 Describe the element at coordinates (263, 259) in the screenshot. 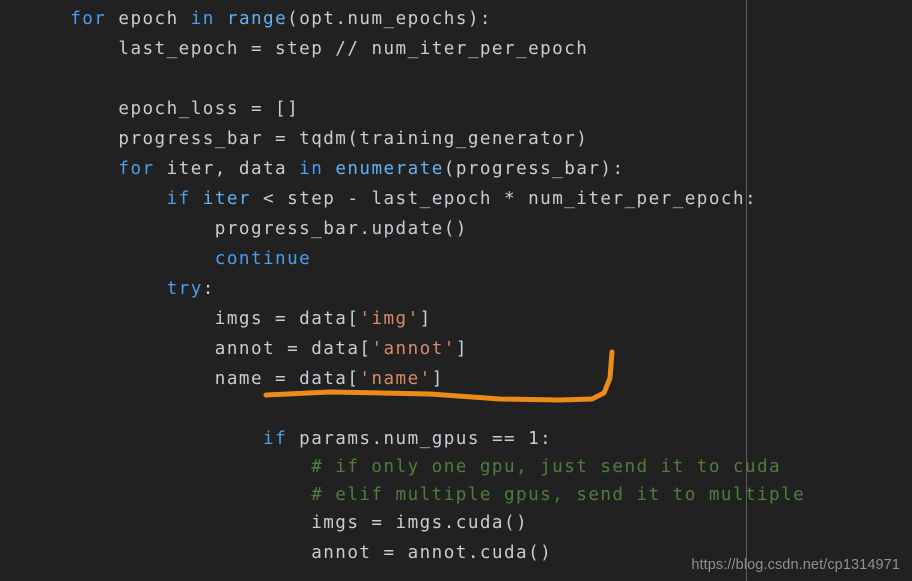

I see `code-token-kw: continue` at that location.